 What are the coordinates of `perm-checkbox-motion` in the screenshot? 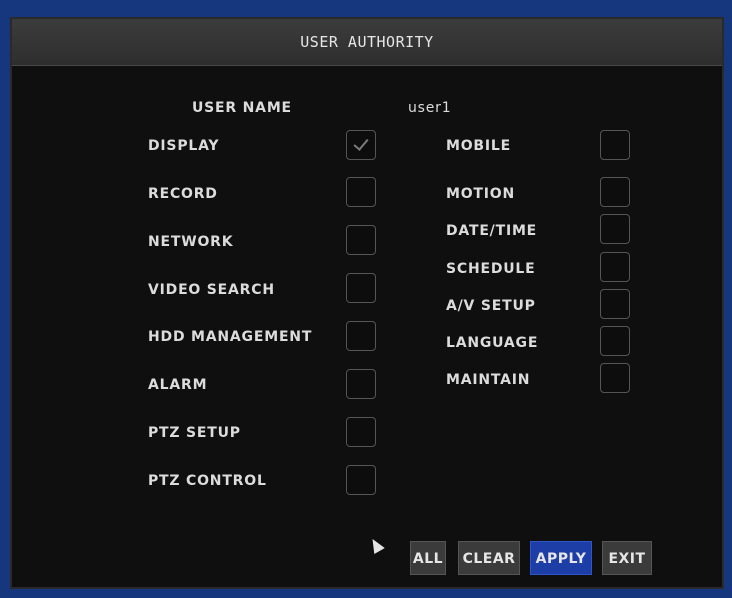 It's located at (615, 192).